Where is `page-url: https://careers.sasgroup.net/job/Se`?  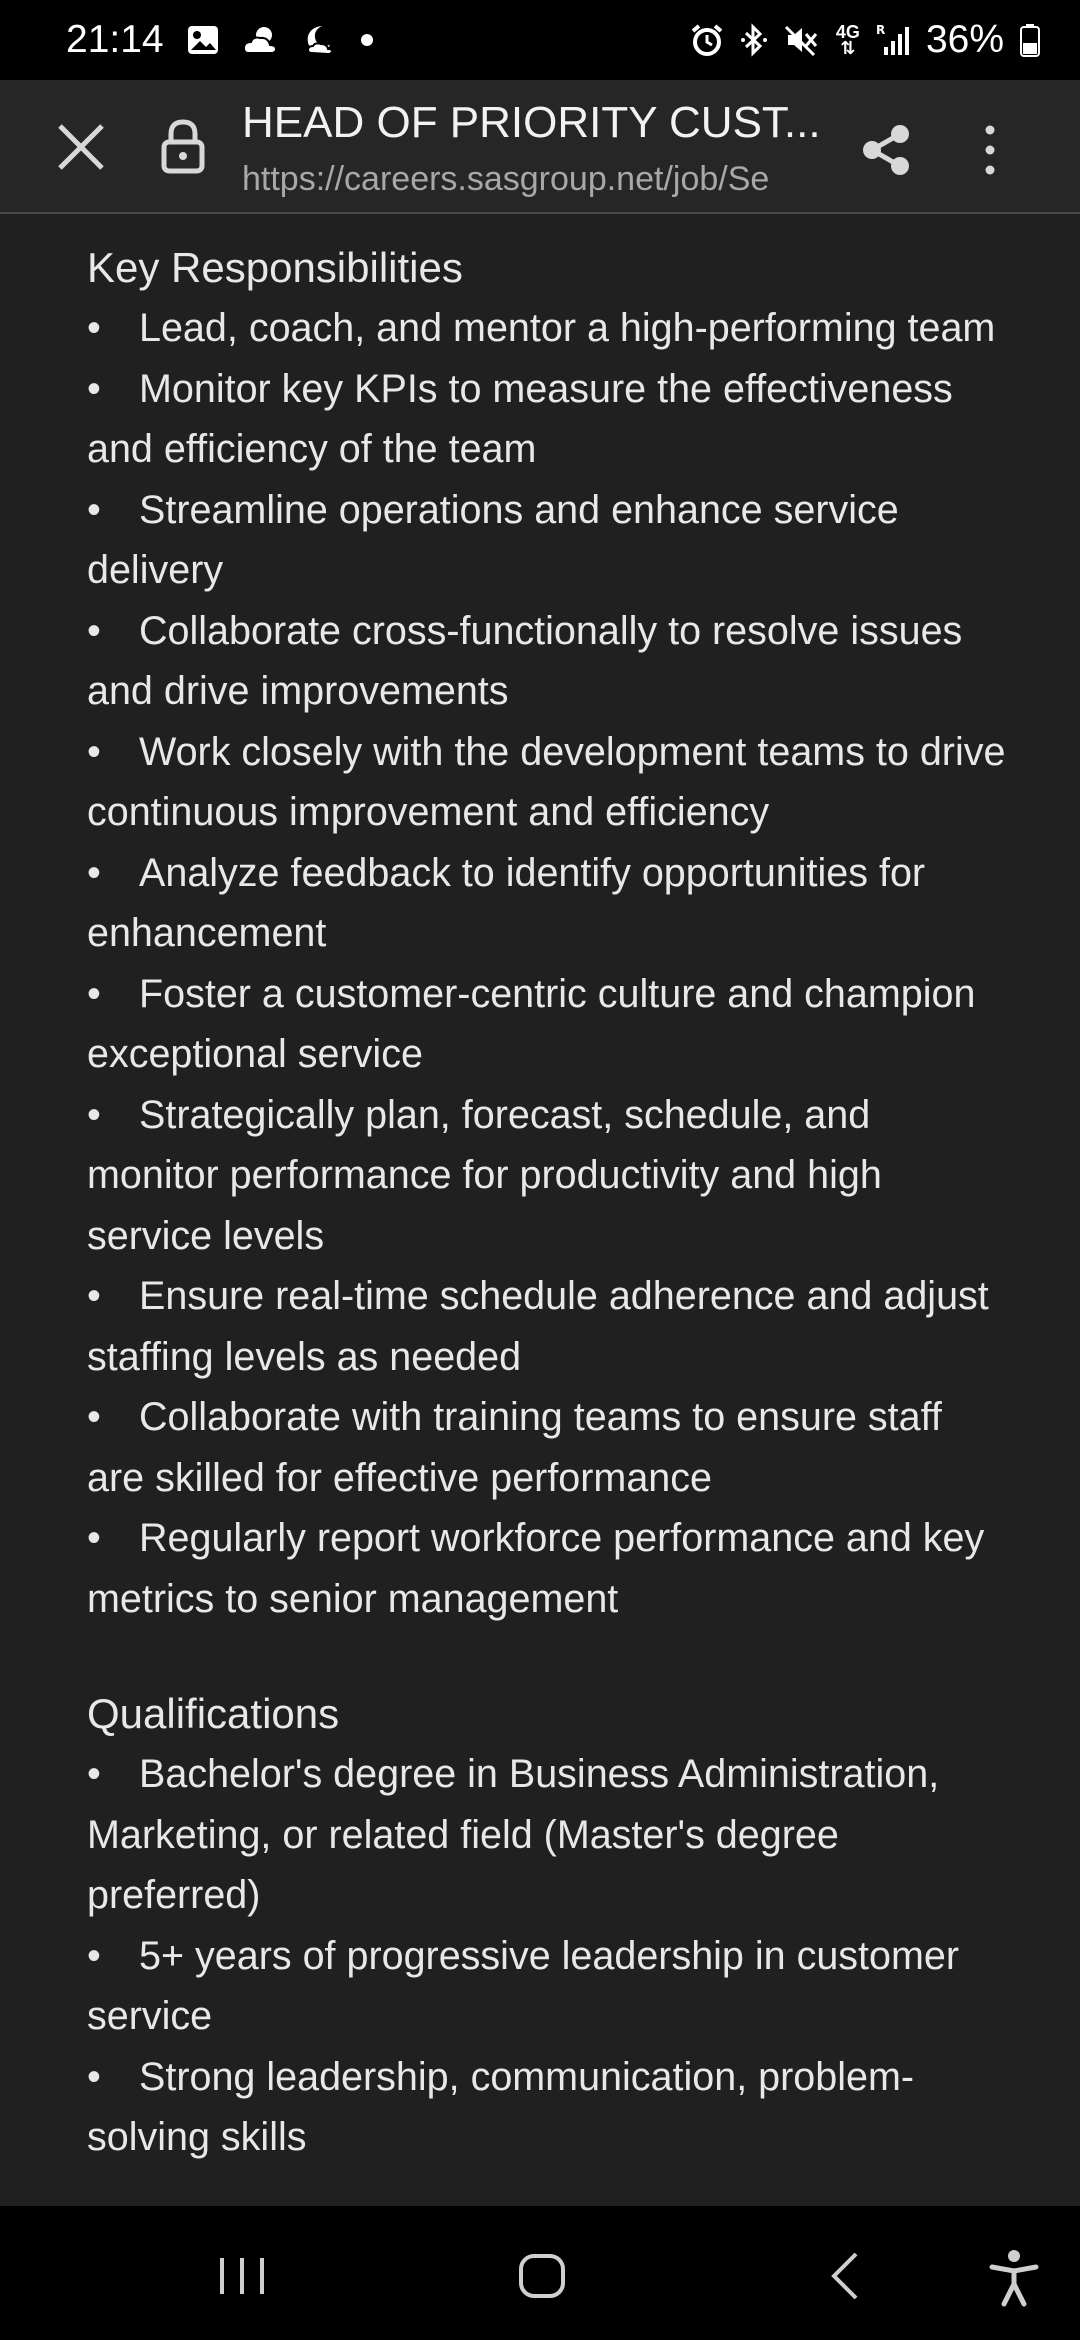
page-url: https://careers.sasgroup.net/job/Se is located at coordinates (532, 179).